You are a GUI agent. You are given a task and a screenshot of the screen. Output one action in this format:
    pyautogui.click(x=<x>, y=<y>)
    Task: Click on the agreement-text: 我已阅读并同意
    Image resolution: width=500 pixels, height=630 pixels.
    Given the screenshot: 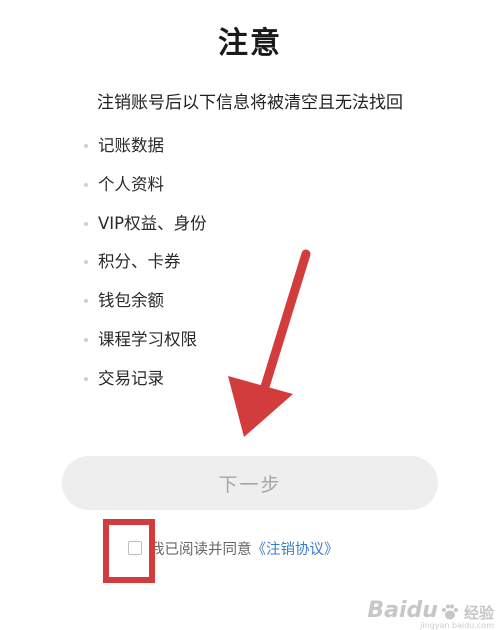 What is the action you would take?
    pyautogui.click(x=201, y=549)
    